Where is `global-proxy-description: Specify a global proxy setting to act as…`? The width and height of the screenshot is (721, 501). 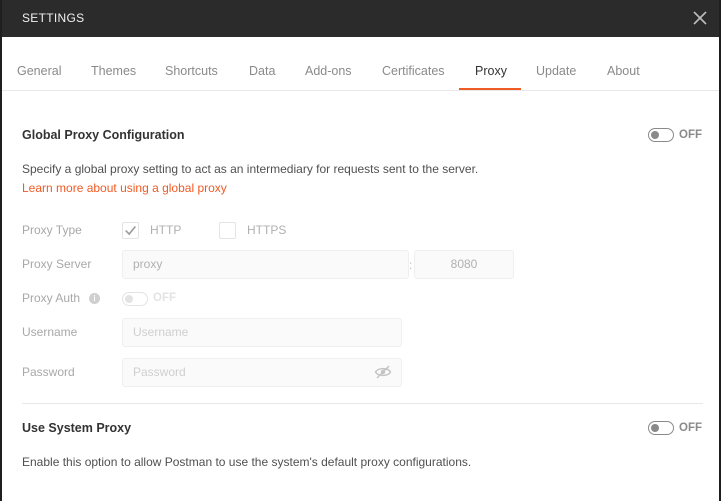
global-proxy-description: Specify a global proxy setting to act as… is located at coordinates (250, 169).